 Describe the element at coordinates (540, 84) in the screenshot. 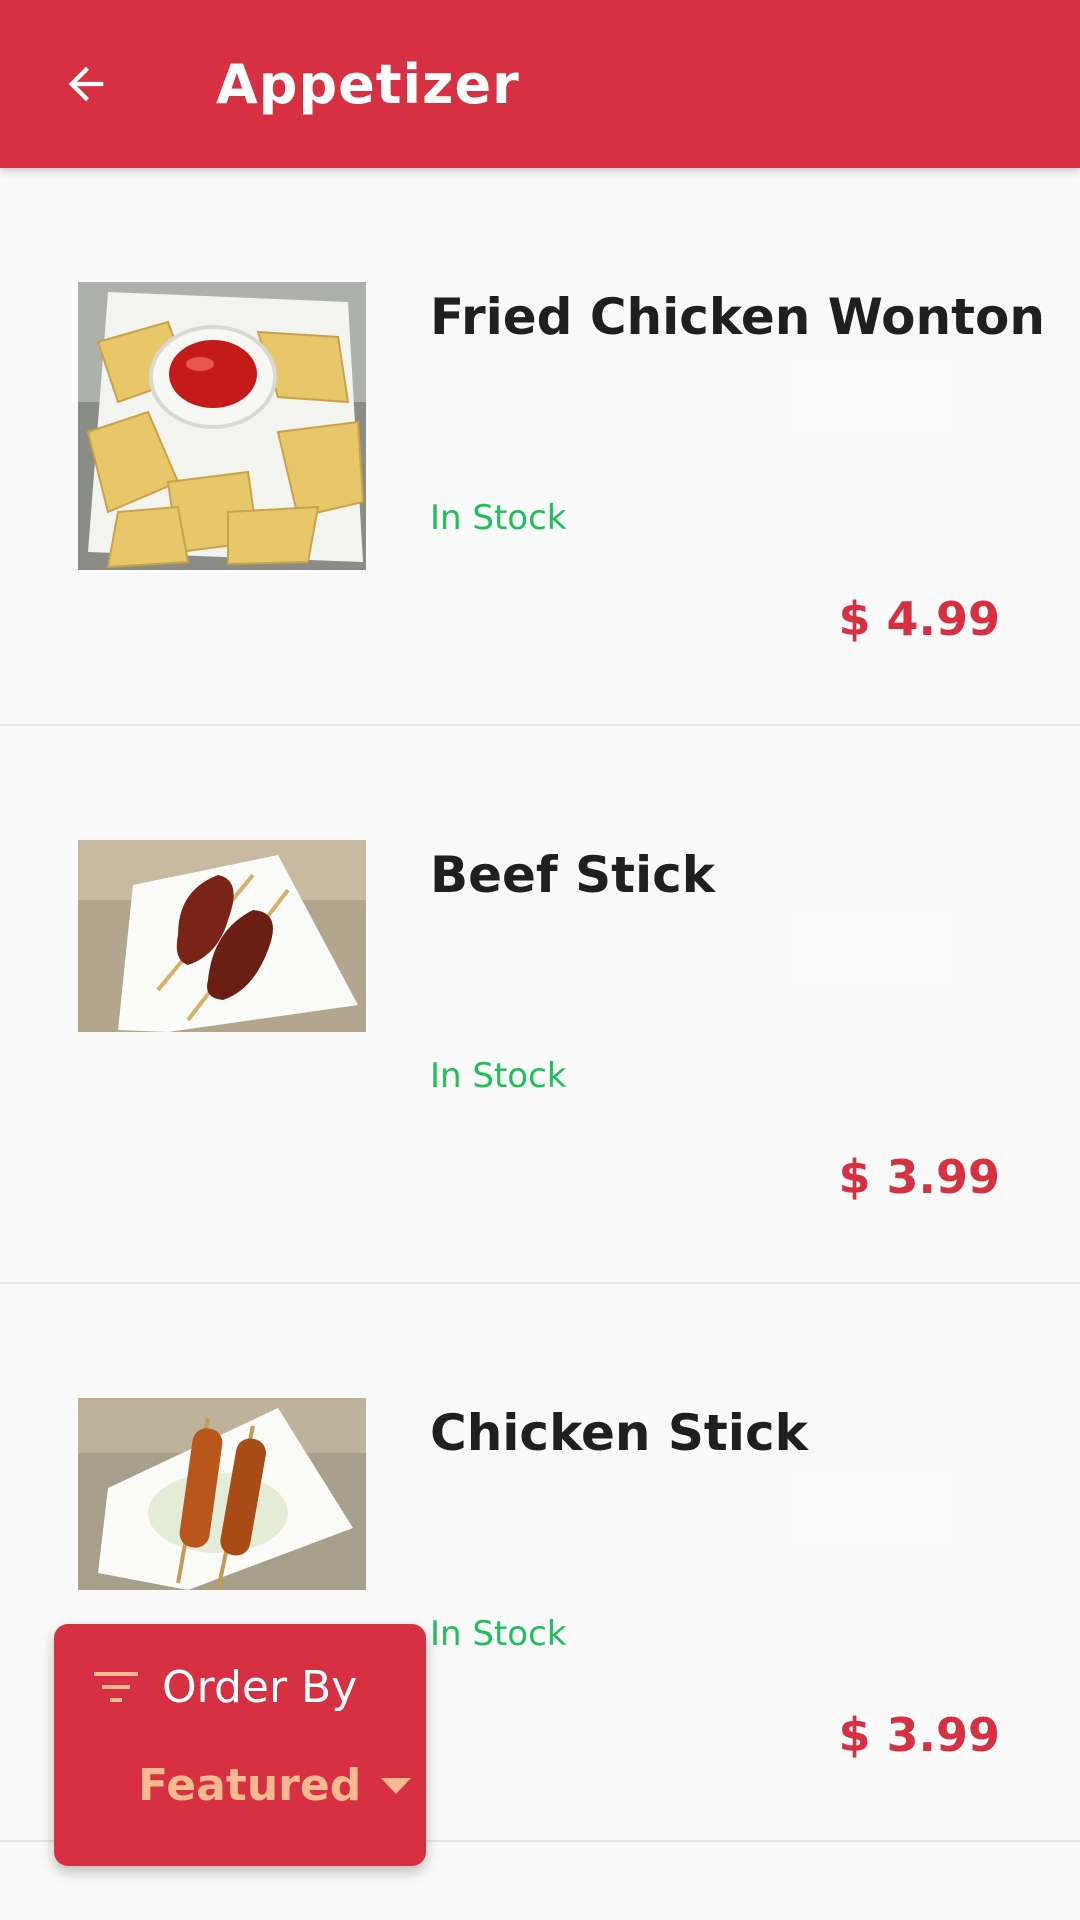

I see `app-bar: Appetizer` at that location.